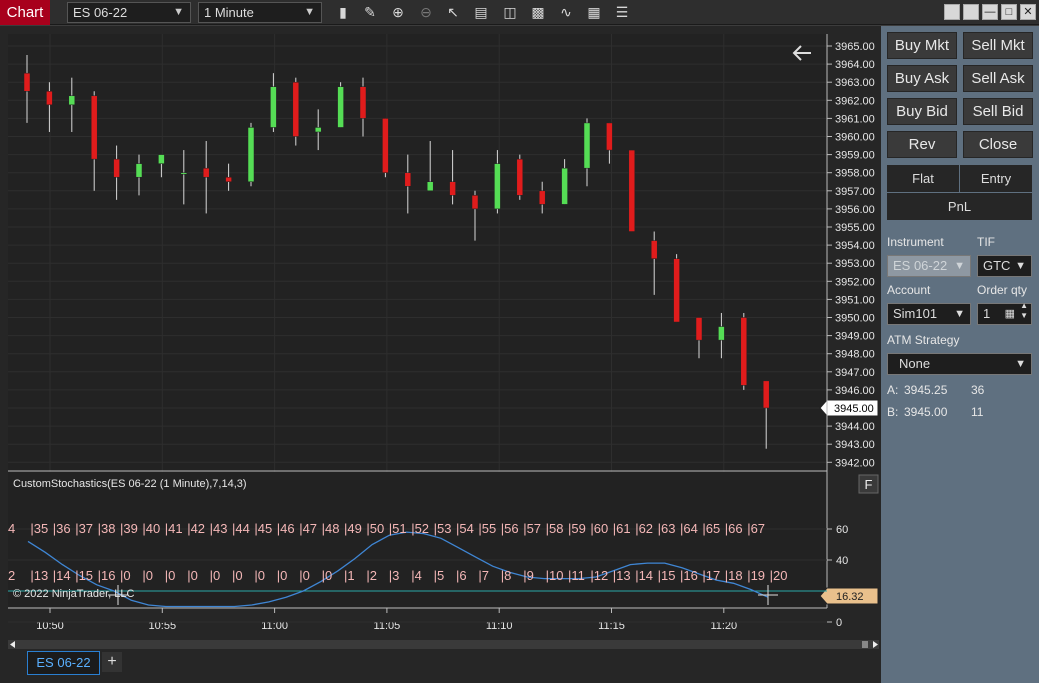 Image resolution: width=1039 pixels, height=683 pixels. Describe the element at coordinates (990, 12) in the screenshot. I see `minimize-icon: —` at that location.